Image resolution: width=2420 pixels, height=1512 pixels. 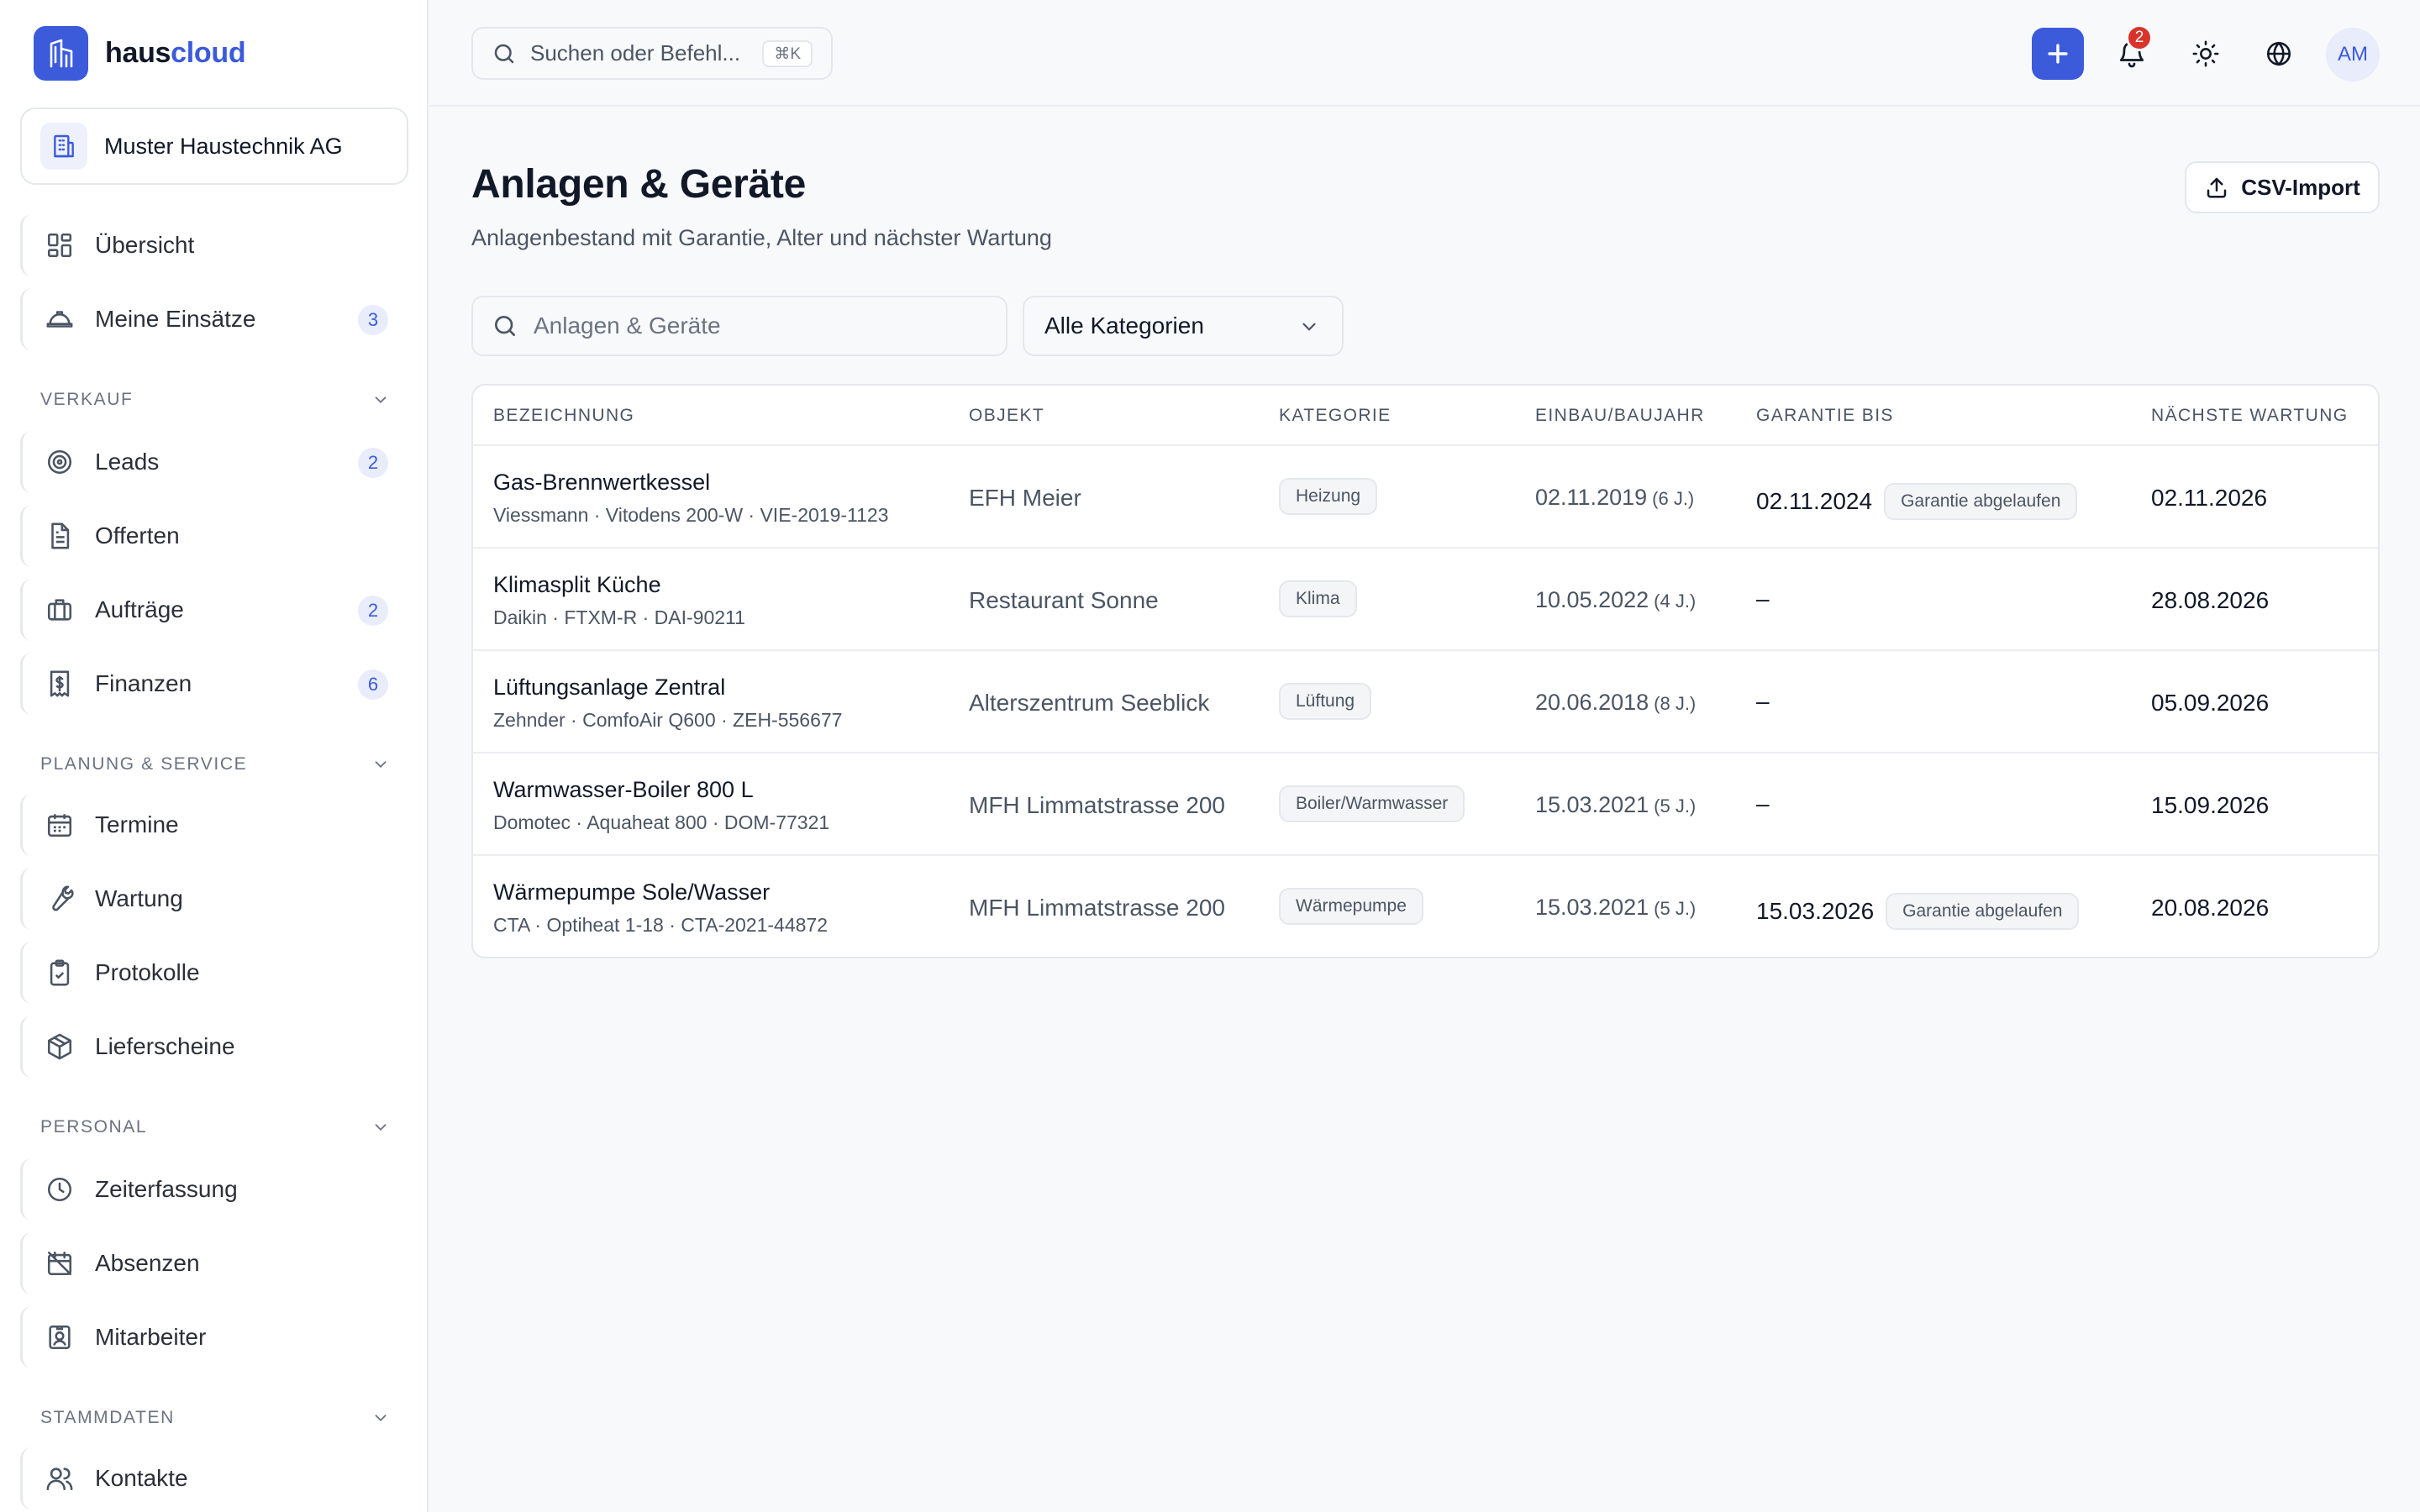 What do you see at coordinates (60, 1047) in the screenshot?
I see `package-icon` at bounding box center [60, 1047].